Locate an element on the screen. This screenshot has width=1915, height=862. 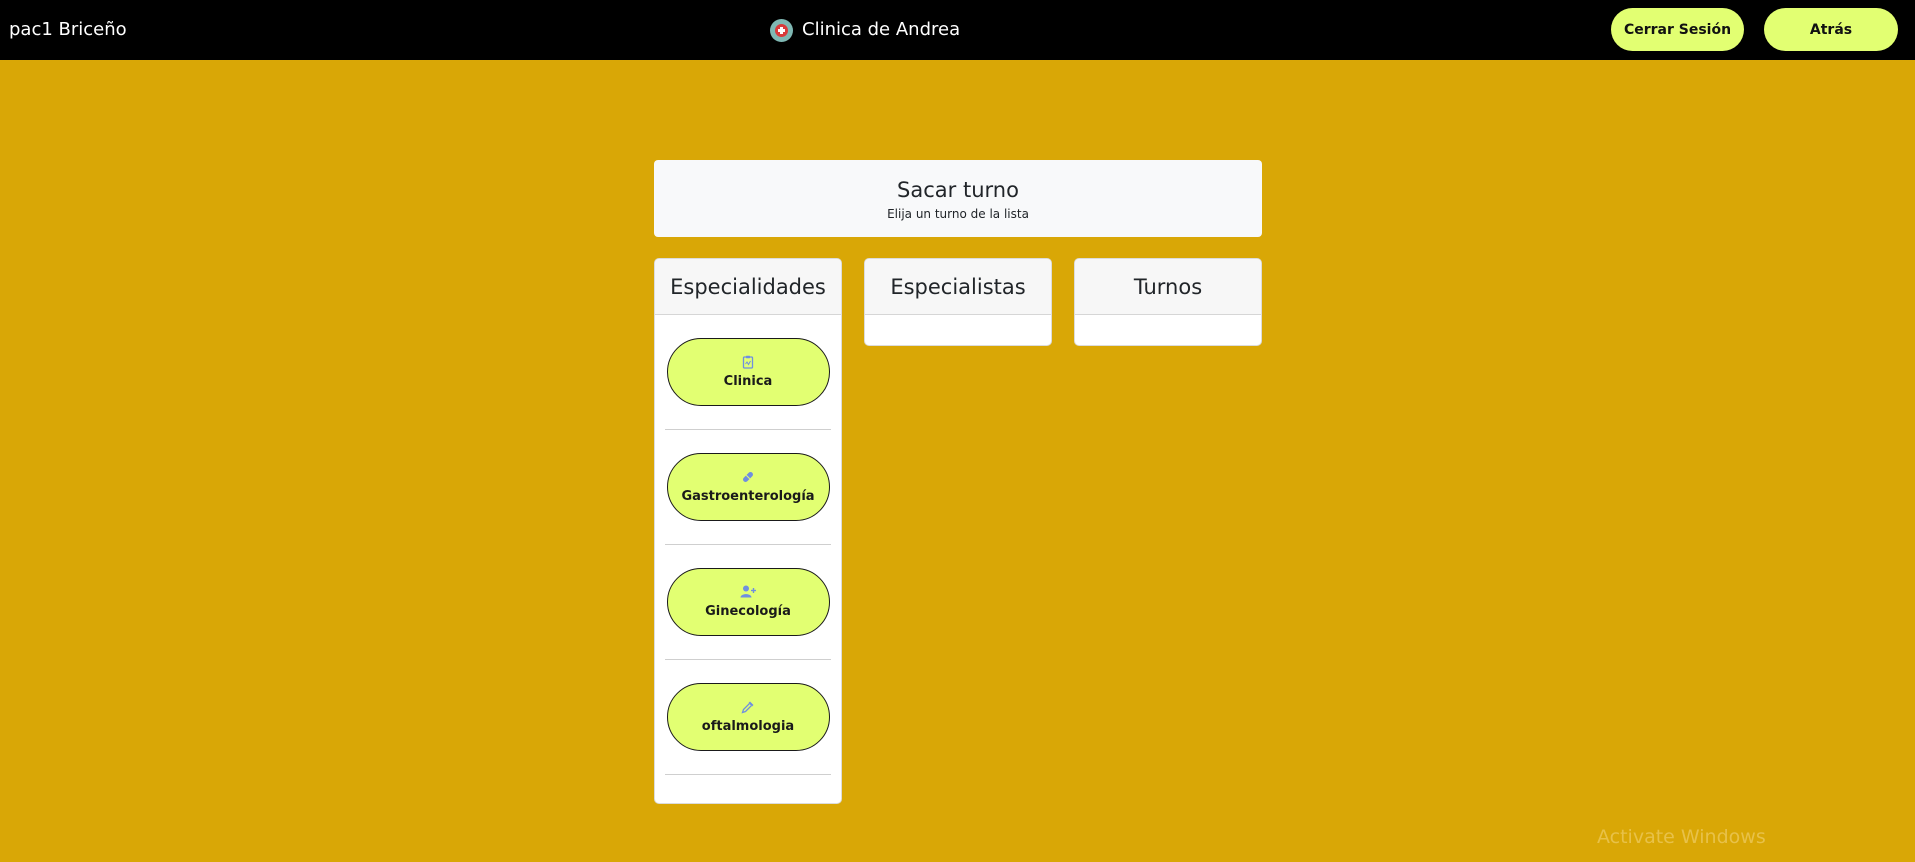
list-item: oftalmologia is located at coordinates (748, 717).